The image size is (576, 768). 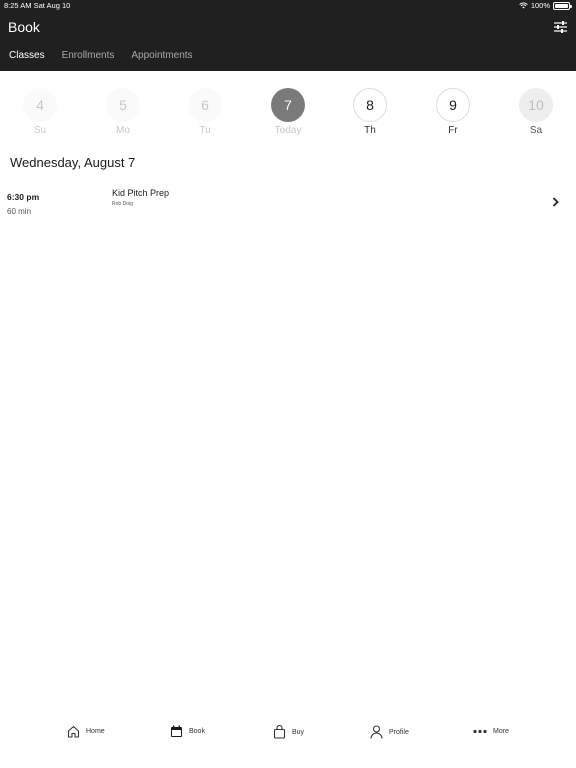 I want to click on status-time-date: 8:25 AM Sat Aug 10, so click(x=37, y=5).